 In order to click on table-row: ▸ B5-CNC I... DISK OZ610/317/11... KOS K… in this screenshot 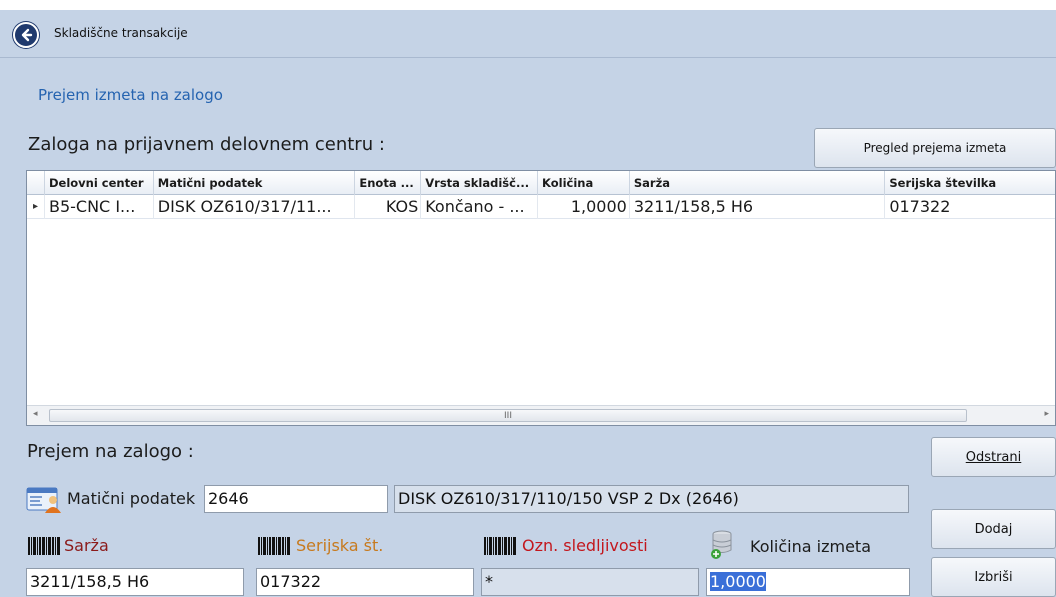, I will do `click(541, 207)`.